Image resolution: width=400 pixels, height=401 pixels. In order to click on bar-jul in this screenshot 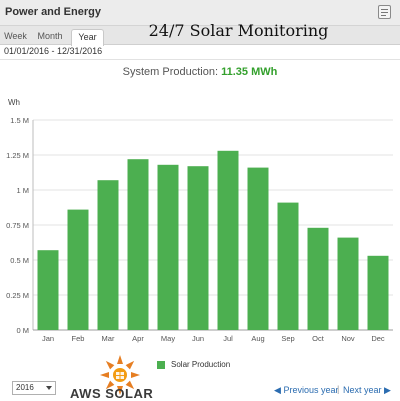, I will do `click(228, 240)`.